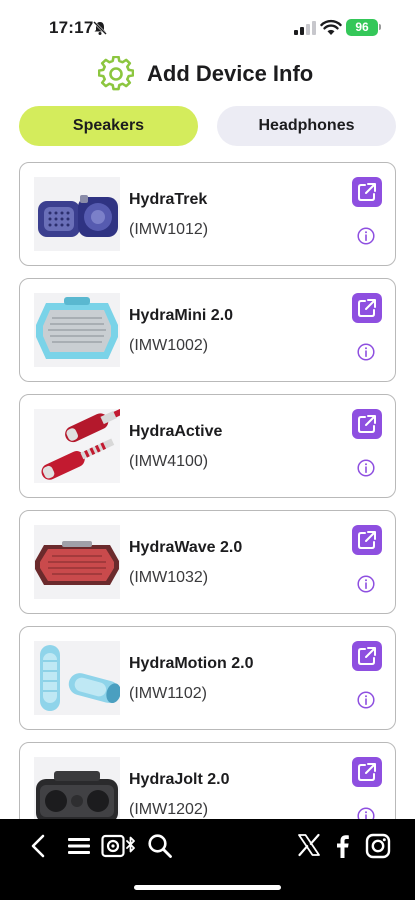 The height and width of the screenshot is (900, 415). What do you see at coordinates (77, 678) in the screenshot?
I see `hydramotion-speaker-image` at bounding box center [77, 678].